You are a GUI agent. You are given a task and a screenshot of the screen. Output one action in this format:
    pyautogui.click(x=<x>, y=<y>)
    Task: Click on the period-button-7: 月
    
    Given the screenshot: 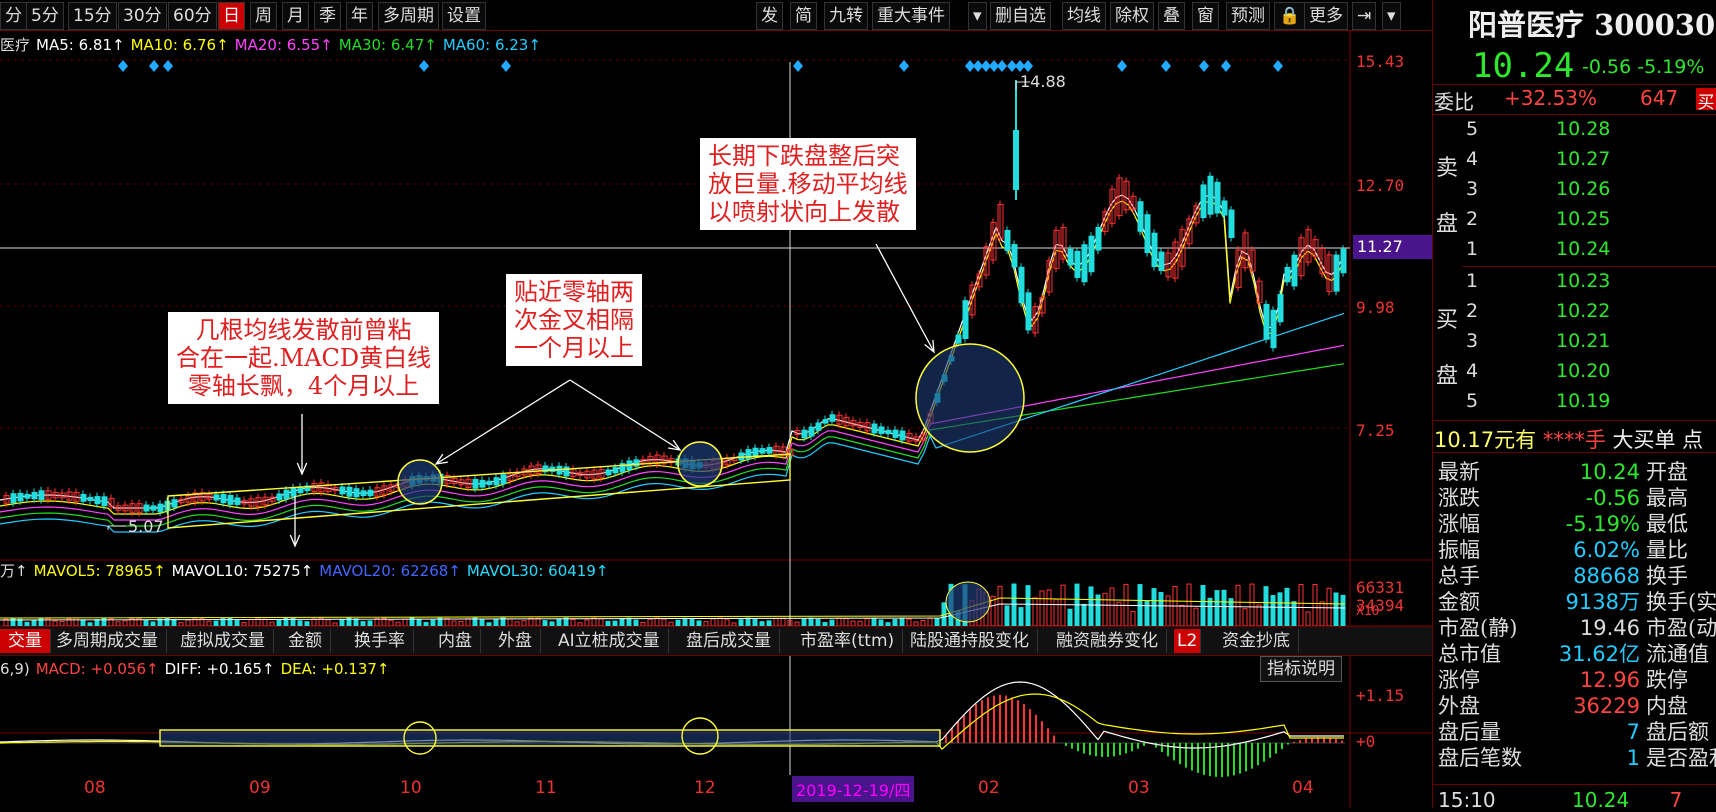 What is the action you would take?
    pyautogui.click(x=295, y=16)
    